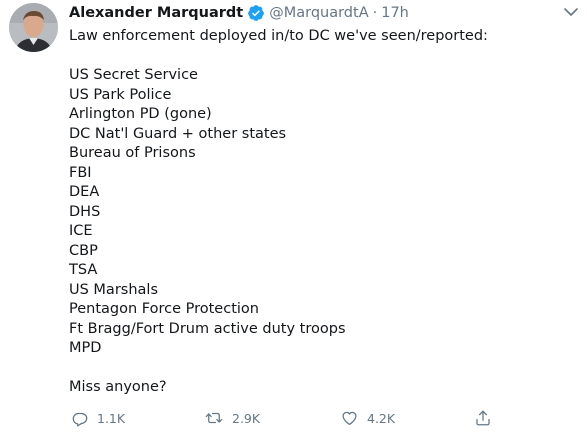 This screenshot has height=435, width=587. What do you see at coordinates (80, 172) in the screenshot?
I see `list-item: FBI` at bounding box center [80, 172].